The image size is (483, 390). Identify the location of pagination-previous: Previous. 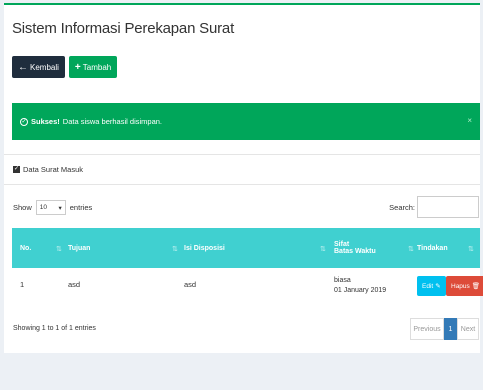
(427, 329).